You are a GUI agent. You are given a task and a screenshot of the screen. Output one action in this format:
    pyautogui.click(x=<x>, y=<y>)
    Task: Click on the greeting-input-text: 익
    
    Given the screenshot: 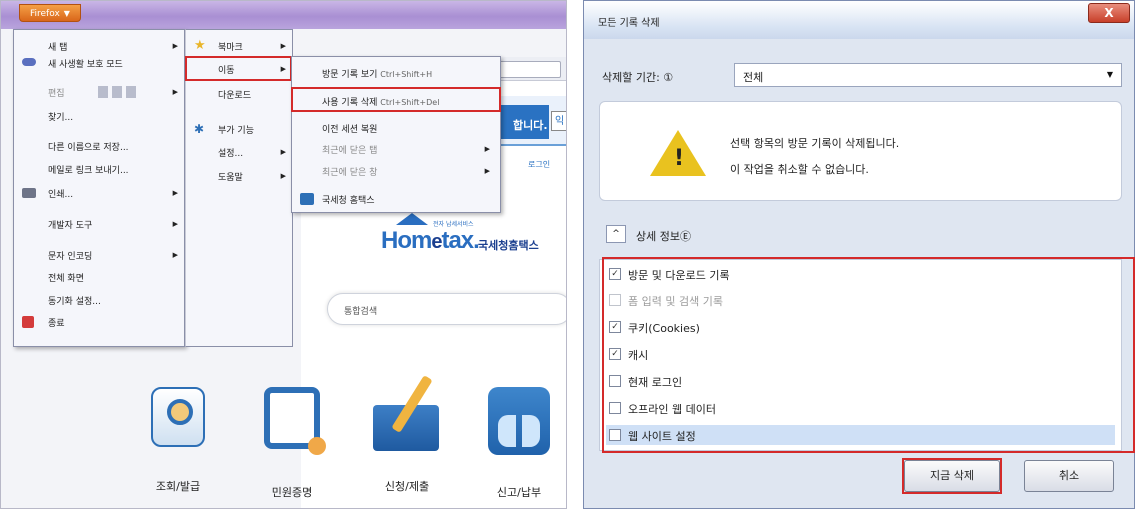 What is the action you would take?
    pyautogui.click(x=560, y=121)
    